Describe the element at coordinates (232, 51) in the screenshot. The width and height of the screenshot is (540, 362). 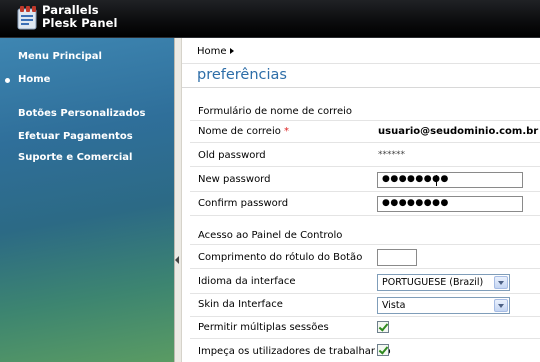
I see `breadcrumb-arrow-icon` at that location.